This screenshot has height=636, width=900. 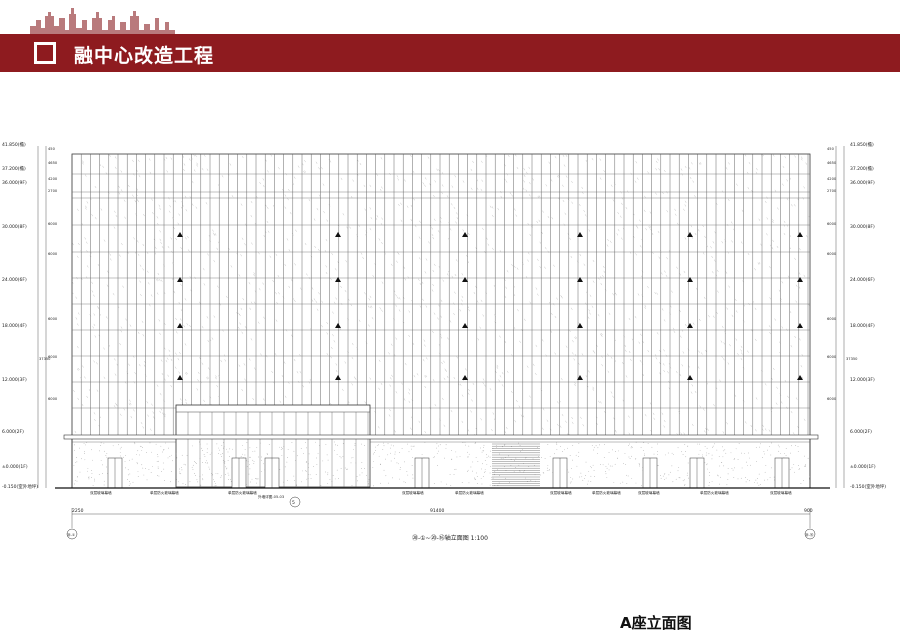 What do you see at coordinates (862, 144) in the screenshot?
I see `right-level-label: 41.850(檐)` at bounding box center [862, 144].